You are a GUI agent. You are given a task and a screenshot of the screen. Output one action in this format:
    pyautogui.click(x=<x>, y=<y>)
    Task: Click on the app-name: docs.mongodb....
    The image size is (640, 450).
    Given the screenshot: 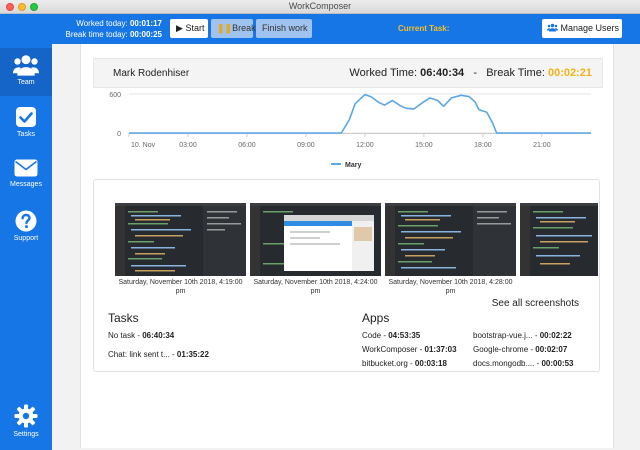 What is the action you would take?
    pyautogui.click(x=504, y=363)
    